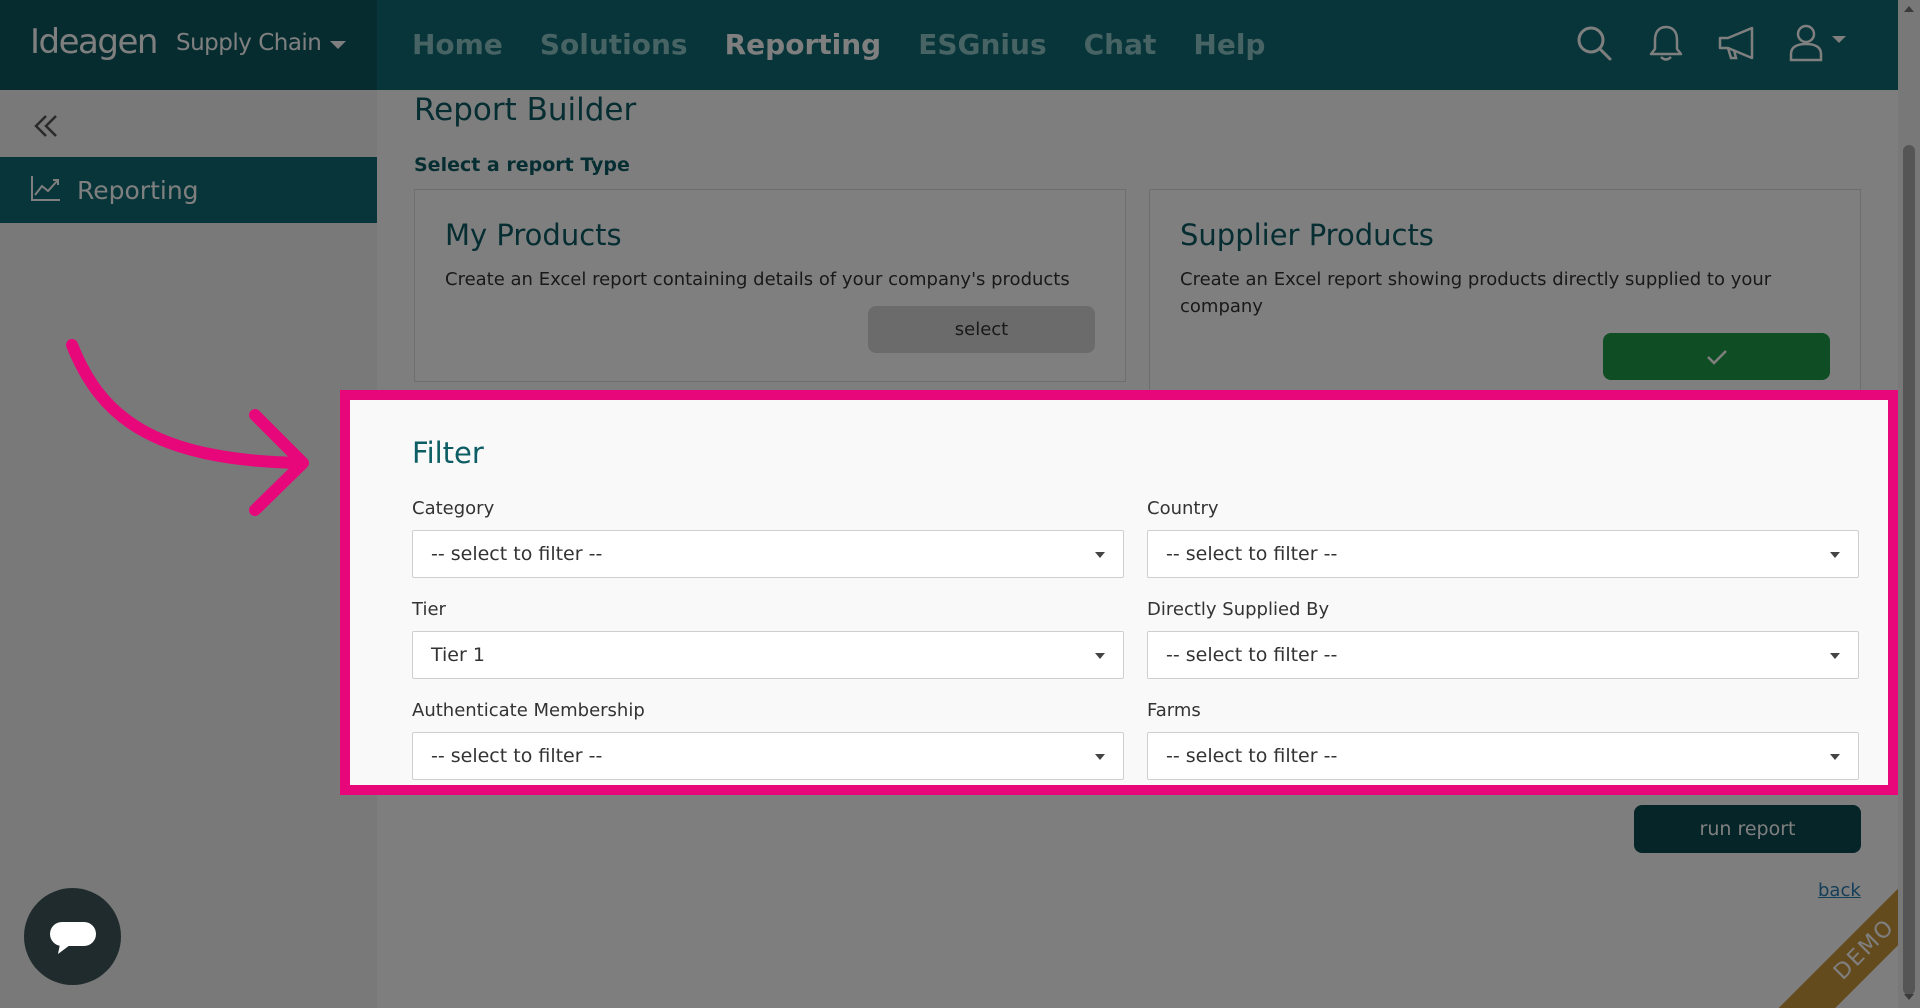 This screenshot has height=1008, width=1920. I want to click on chat-launcher-button, so click(72, 936).